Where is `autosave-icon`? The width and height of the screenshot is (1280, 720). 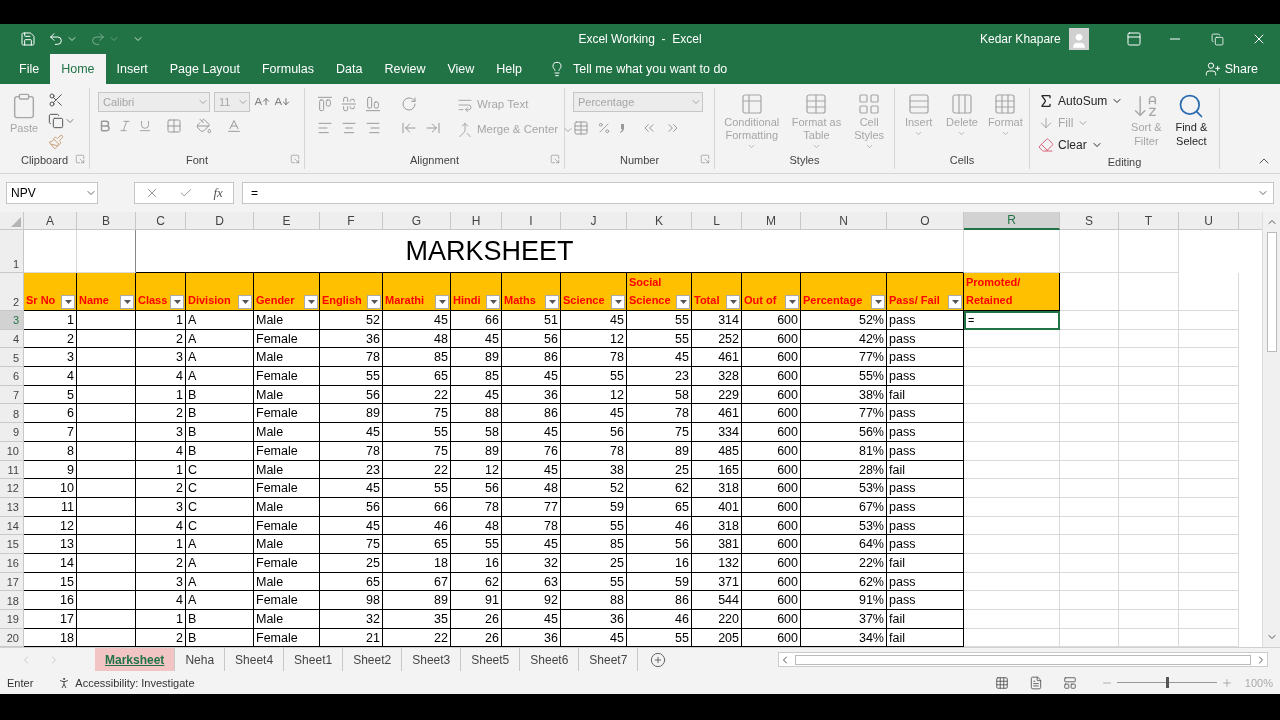 autosave-icon is located at coordinates (28, 39).